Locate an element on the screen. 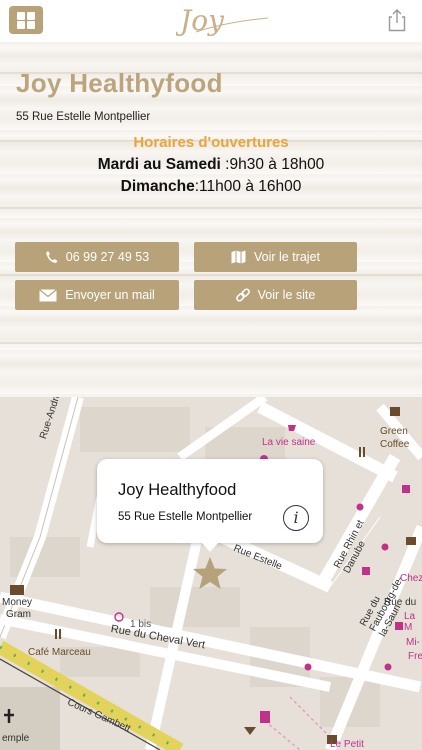  hours-time: :11h00 à 16h00 is located at coordinates (248, 186).